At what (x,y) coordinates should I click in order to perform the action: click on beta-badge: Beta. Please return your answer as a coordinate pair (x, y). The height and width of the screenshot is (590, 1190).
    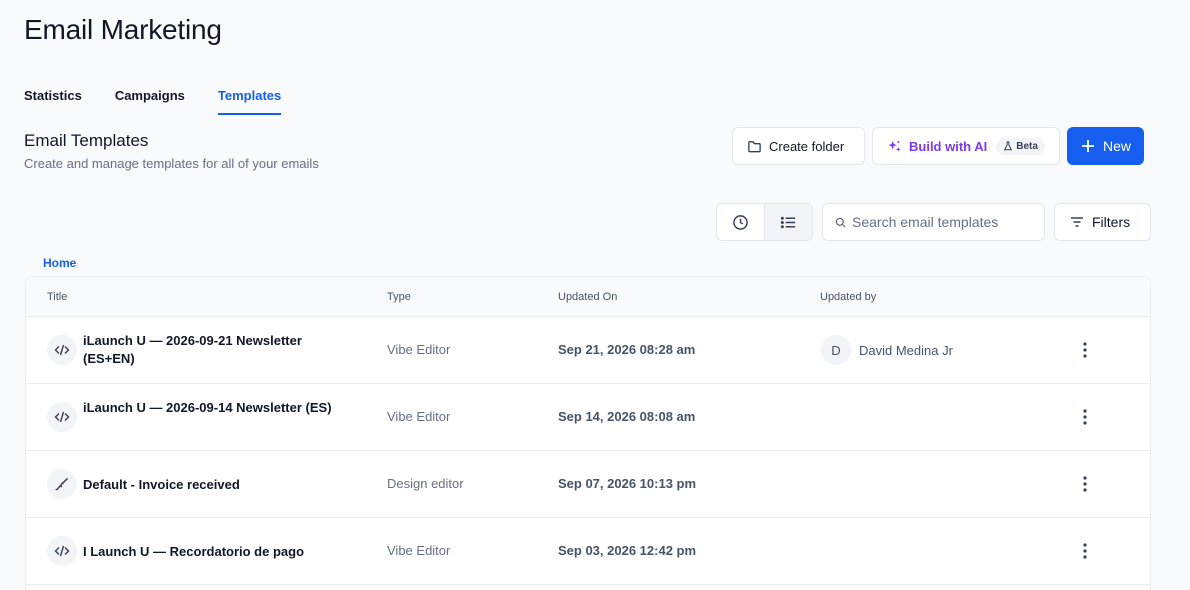
    Looking at the image, I should click on (1020, 146).